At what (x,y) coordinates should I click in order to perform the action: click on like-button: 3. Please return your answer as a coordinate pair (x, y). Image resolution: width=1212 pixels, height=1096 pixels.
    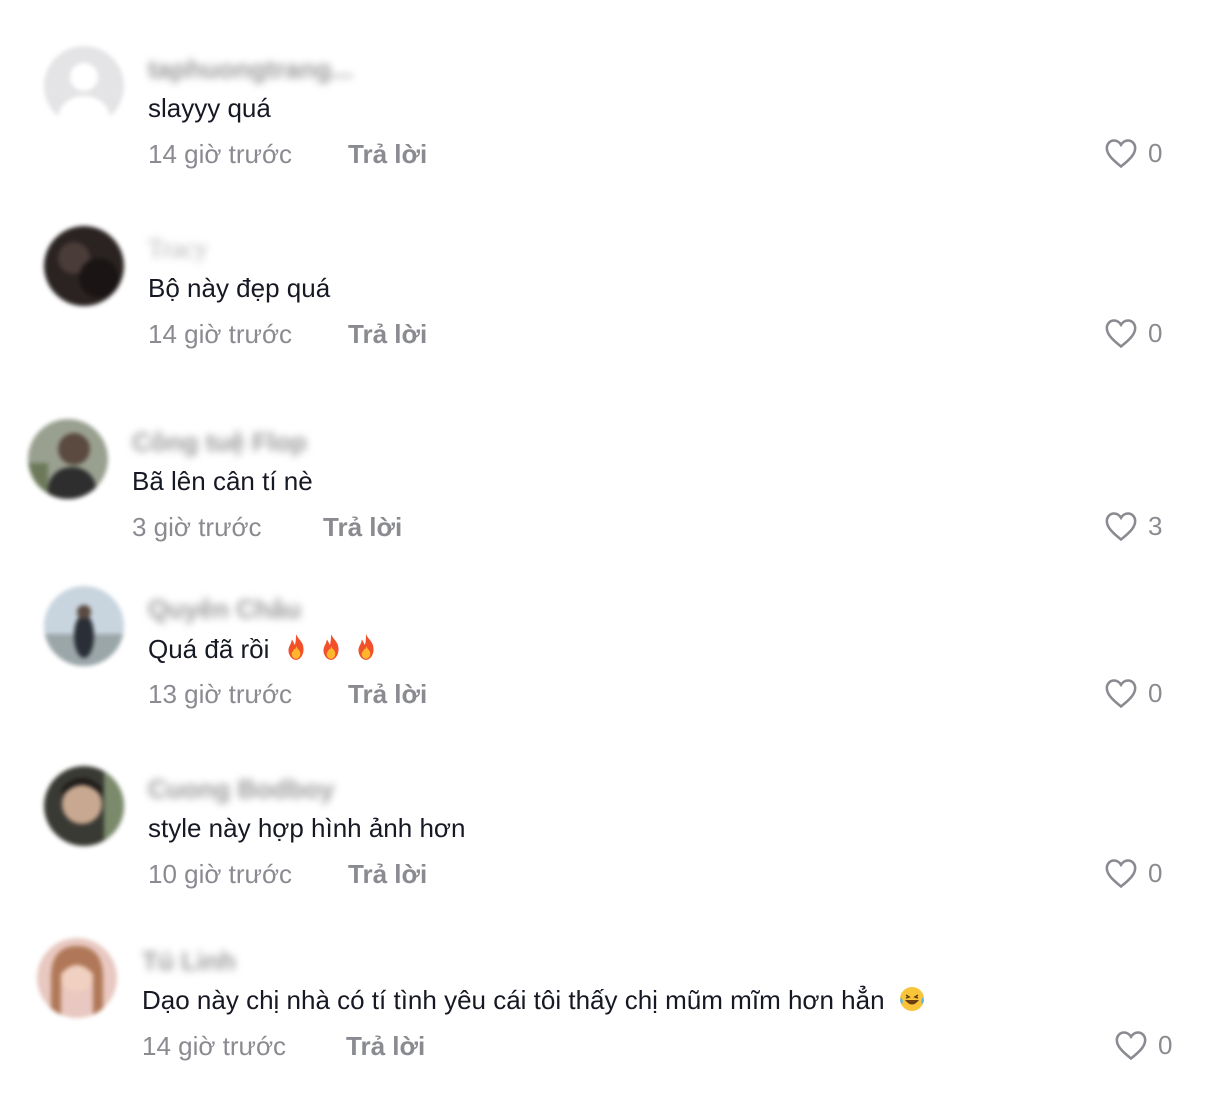
    Looking at the image, I should click on (1133, 526).